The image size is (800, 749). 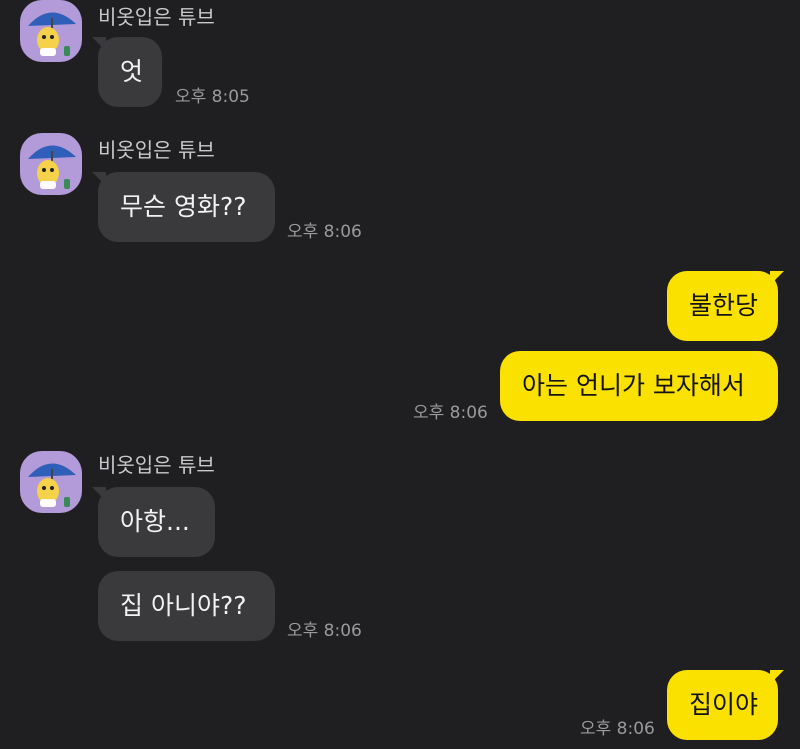 I want to click on outgoing-message: 불한당, so click(x=725, y=306).